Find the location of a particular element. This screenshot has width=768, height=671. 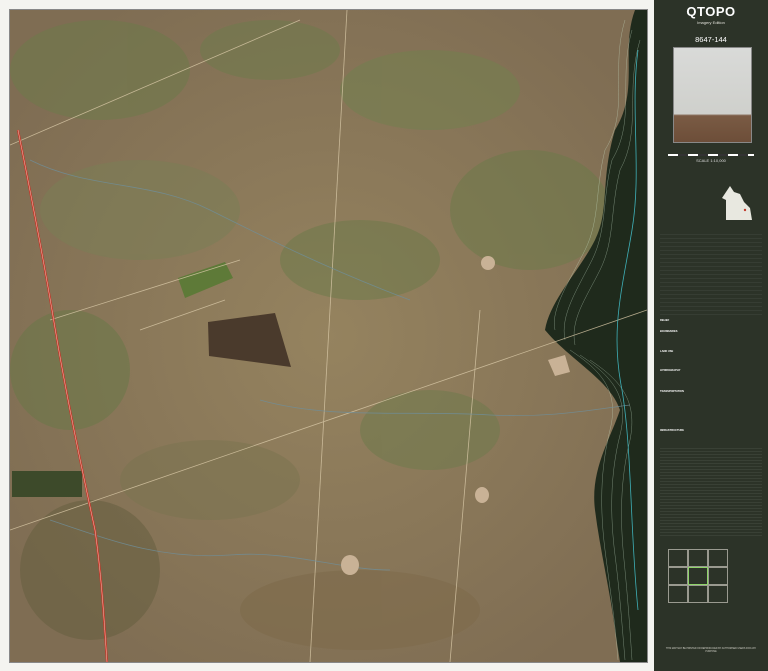

legend-block is located at coordinates (711, 273).